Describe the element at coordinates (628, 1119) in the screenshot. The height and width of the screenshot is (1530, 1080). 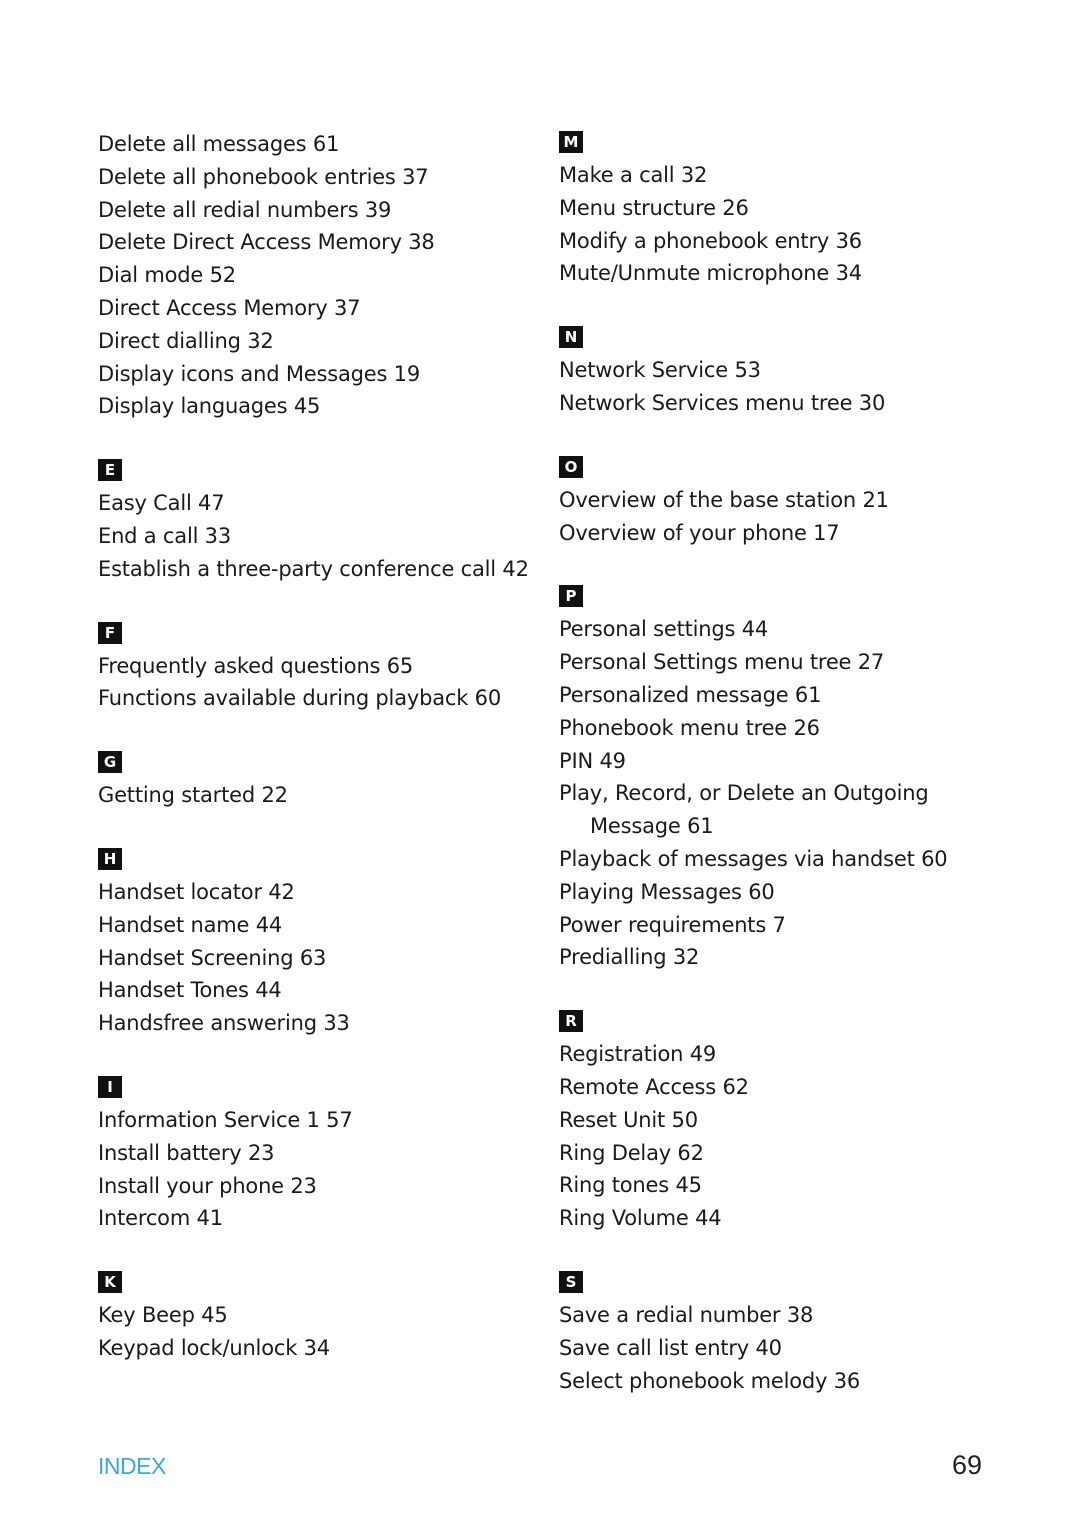
I see `index-entry: Reset Unit 50` at that location.